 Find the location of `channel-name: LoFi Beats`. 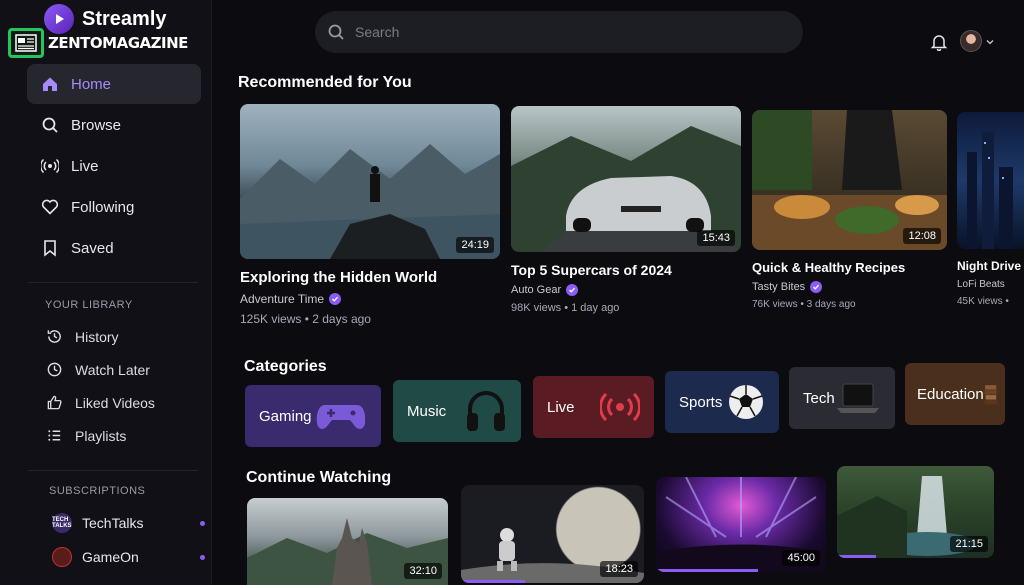

channel-name: LoFi Beats is located at coordinates (981, 284).